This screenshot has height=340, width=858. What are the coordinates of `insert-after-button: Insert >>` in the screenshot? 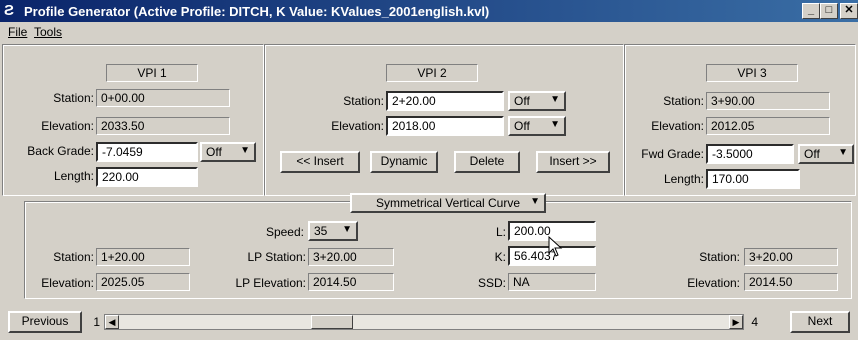 It's located at (573, 162).